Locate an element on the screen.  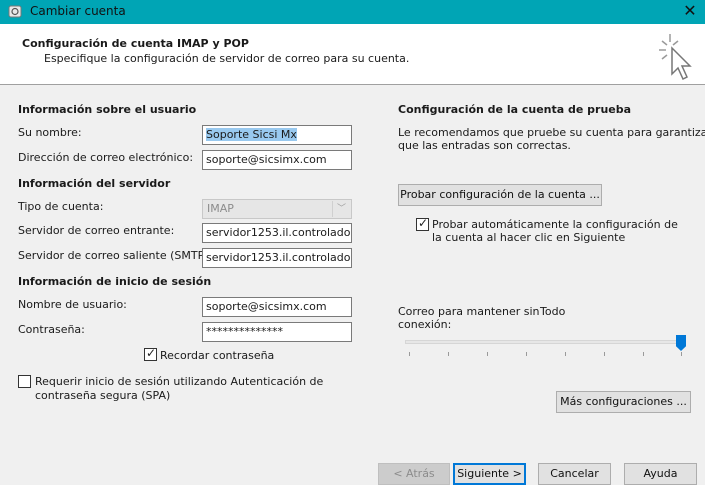
user-info-section-title: Información sobre el usuario is located at coordinates (107, 109).